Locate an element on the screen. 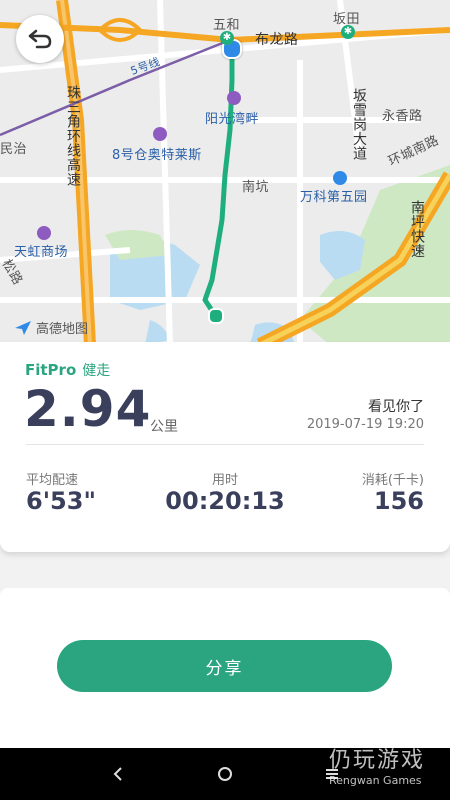 This screenshot has height=800, width=450. route-end-marker is located at coordinates (216, 316).